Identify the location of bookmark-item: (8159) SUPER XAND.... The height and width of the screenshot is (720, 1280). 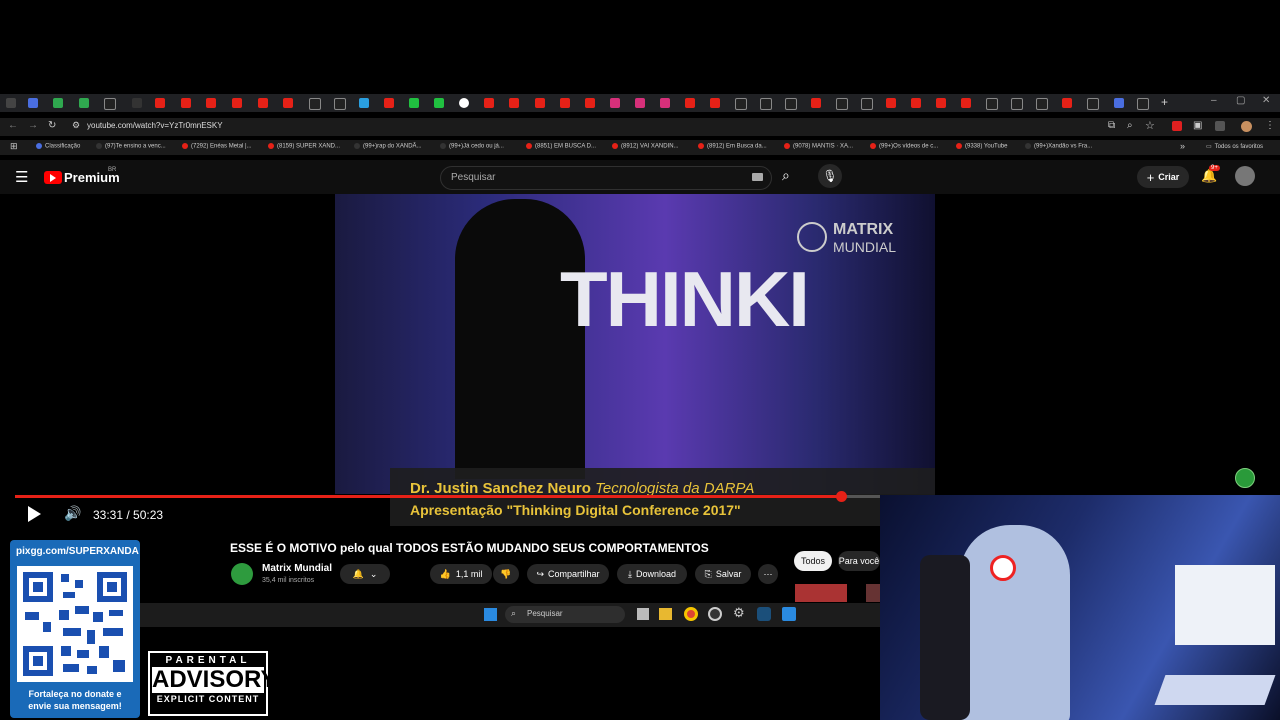
(304, 146).